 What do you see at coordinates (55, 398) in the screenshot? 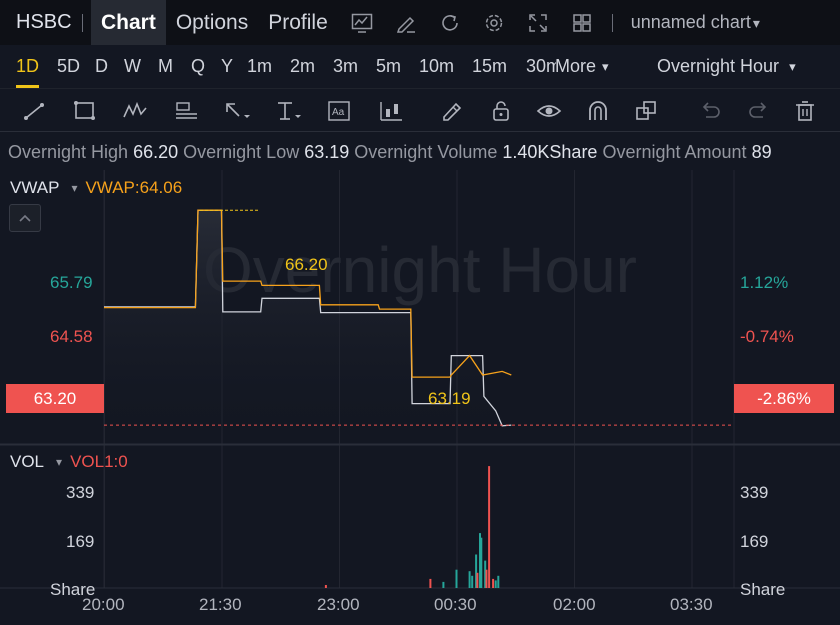
I see `current-price-tag: 63.20` at bounding box center [55, 398].